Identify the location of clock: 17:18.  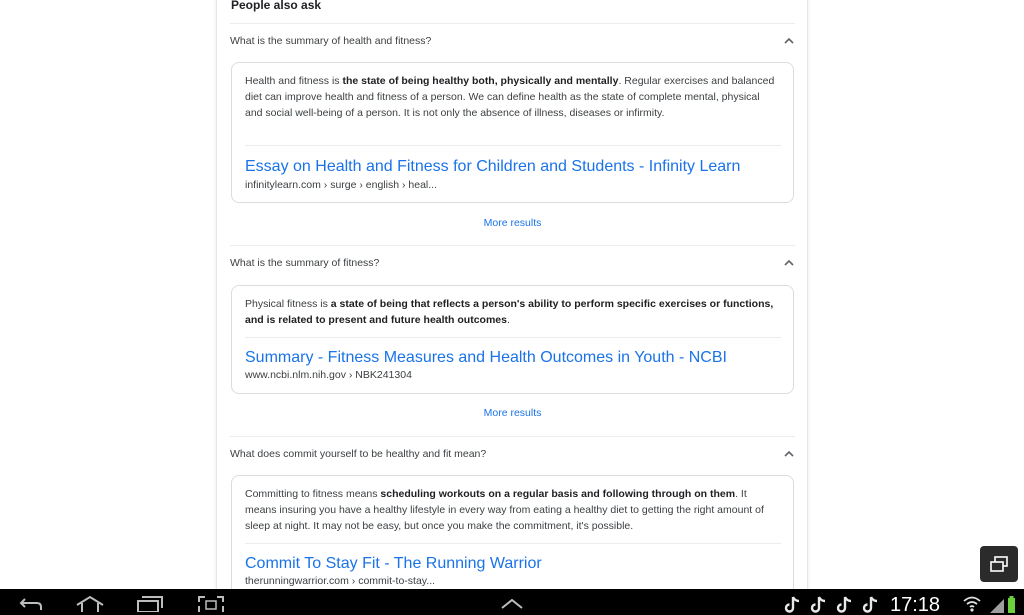
(915, 604).